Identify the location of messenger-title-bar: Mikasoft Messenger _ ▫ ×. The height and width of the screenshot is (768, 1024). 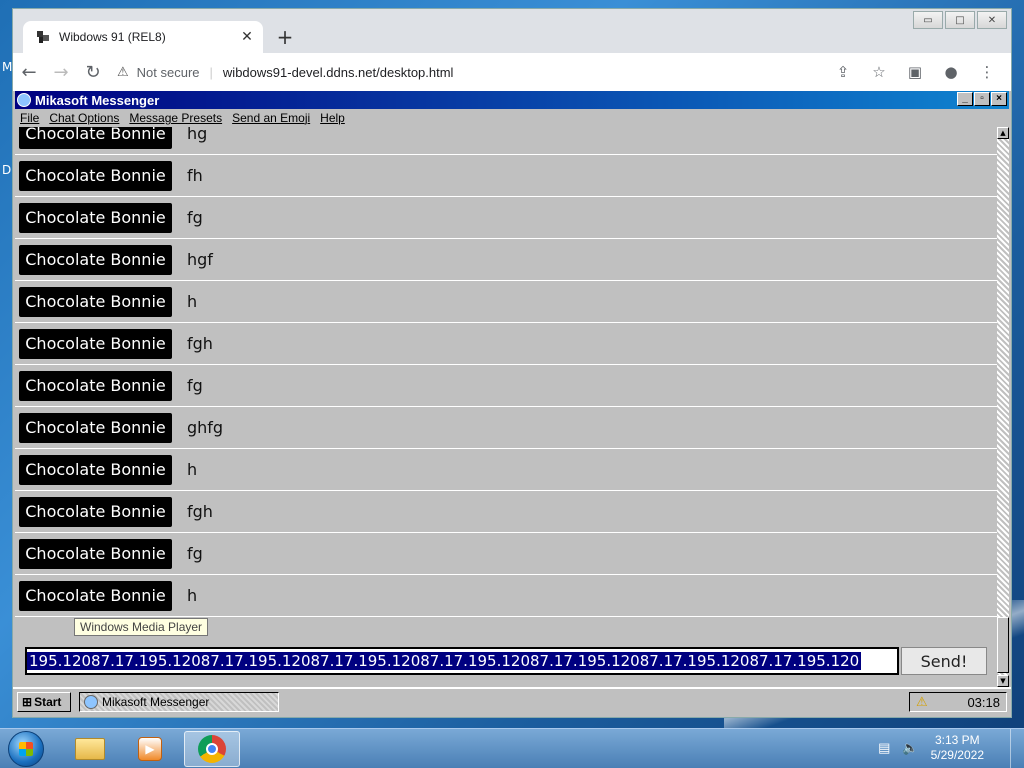
(512, 100).